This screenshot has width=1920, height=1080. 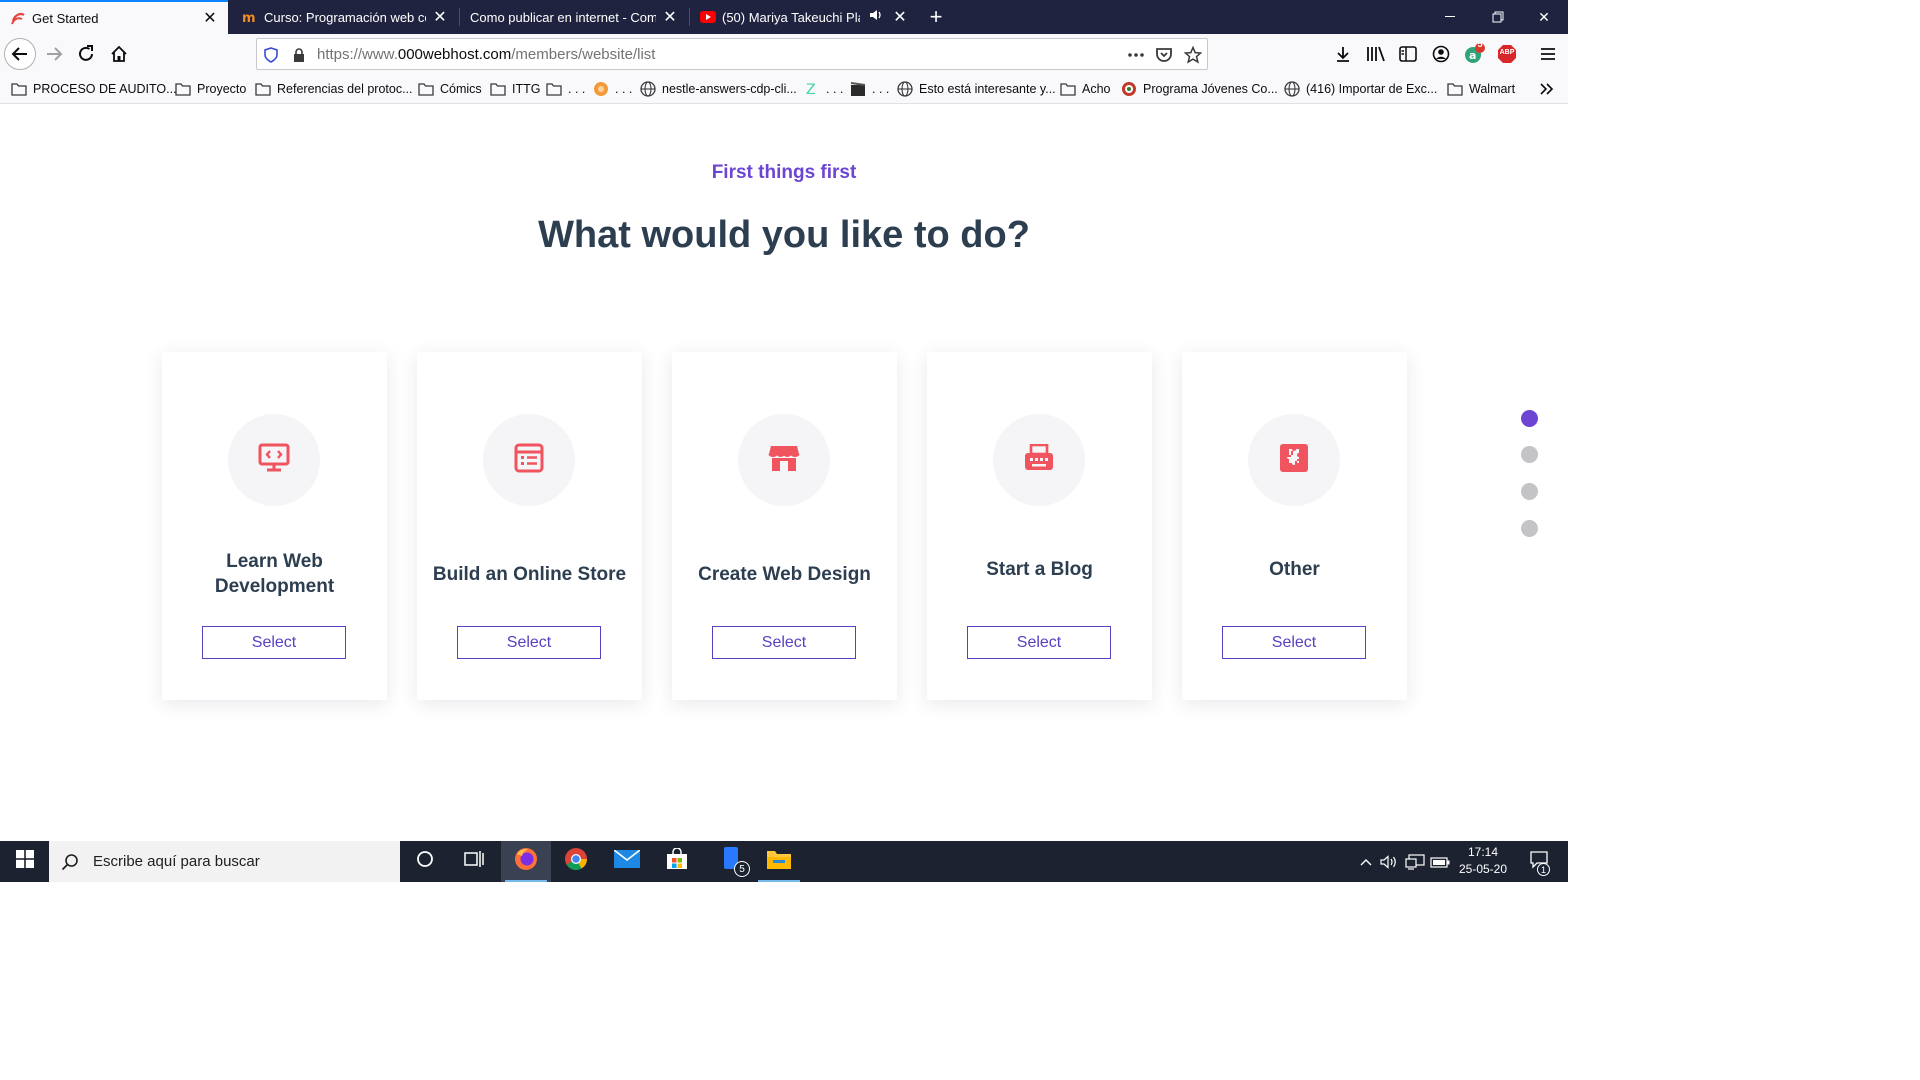 What do you see at coordinates (1540, 861) in the screenshot?
I see `action-center-button: 1` at bounding box center [1540, 861].